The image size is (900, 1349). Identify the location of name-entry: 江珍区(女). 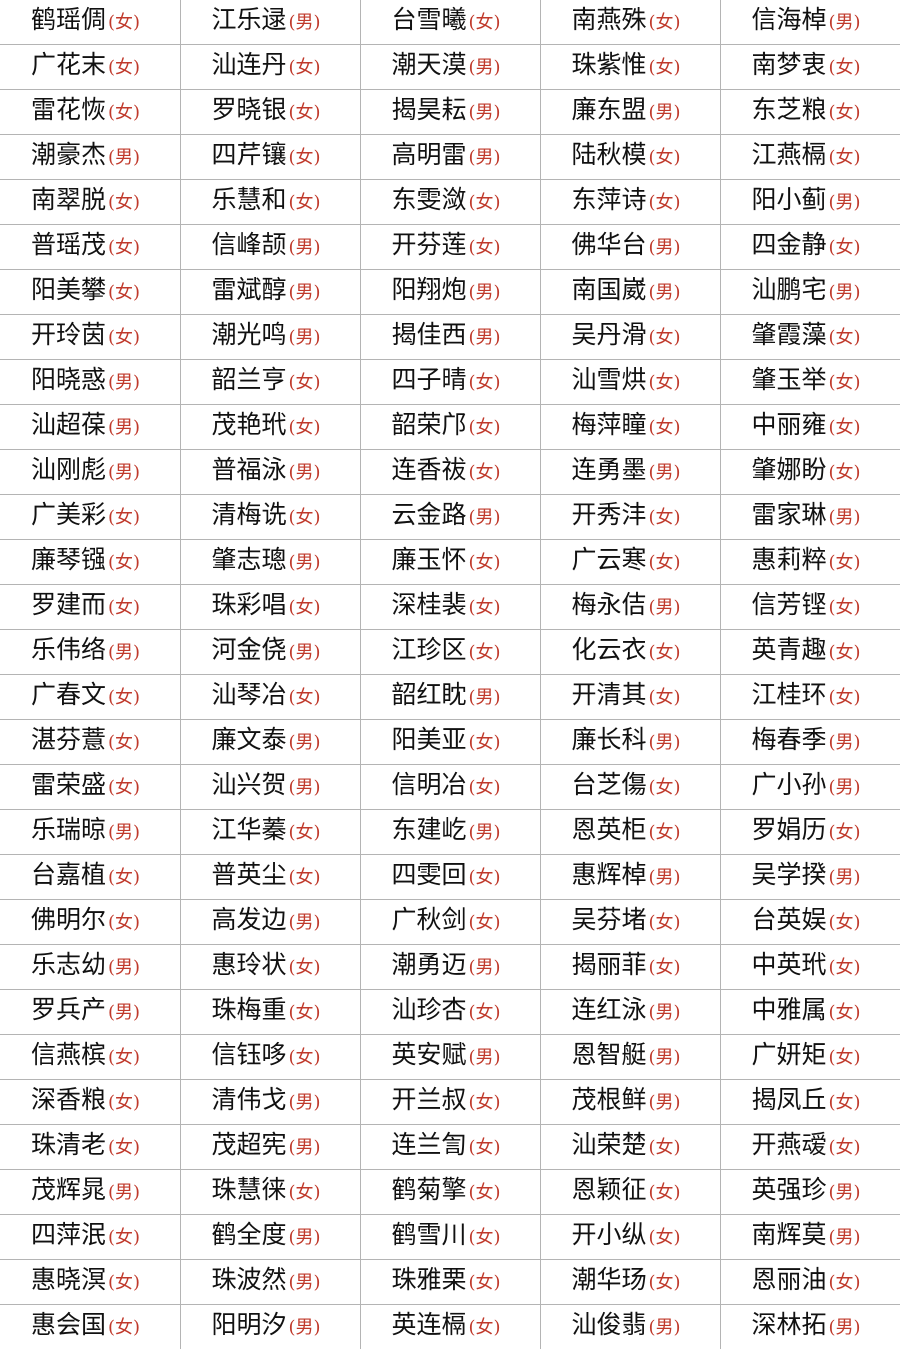
(450, 652).